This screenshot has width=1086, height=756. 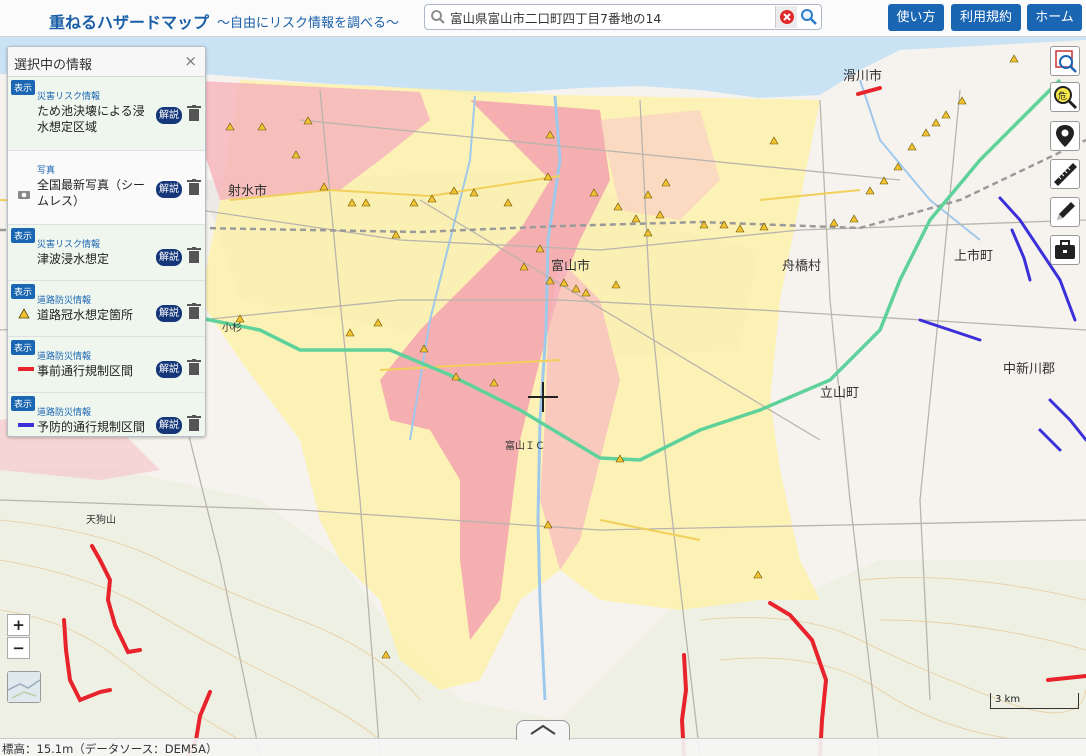 I want to click on map-label-tateyama: 立山町, so click(x=840, y=393).